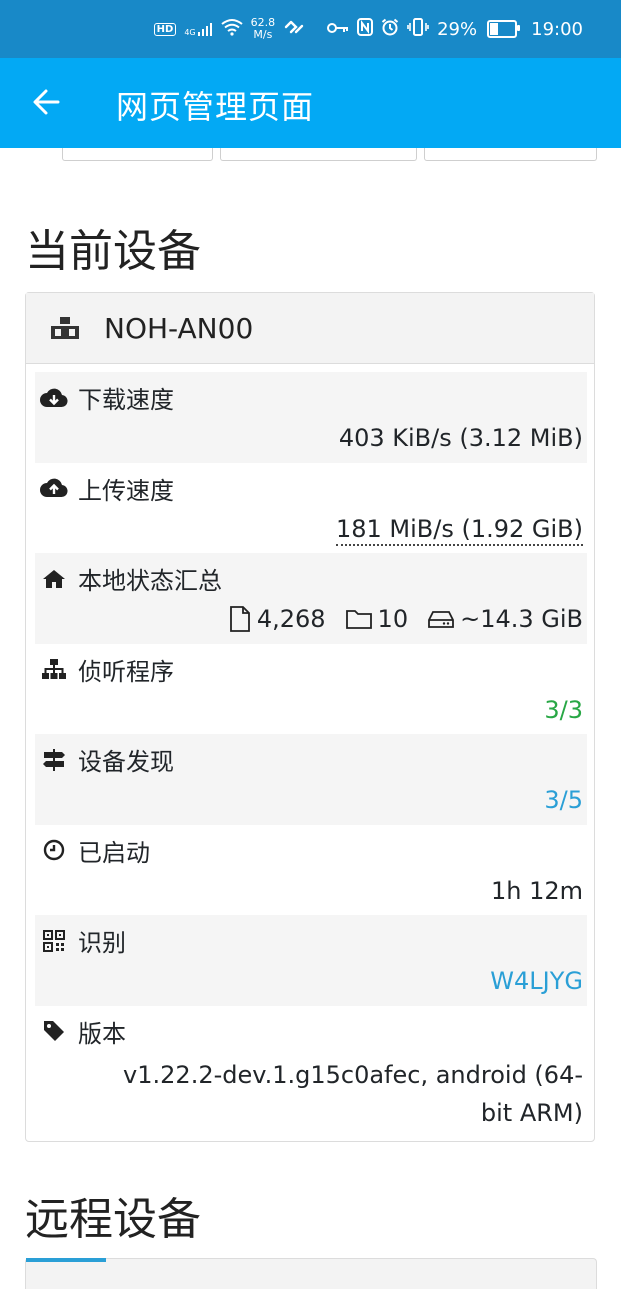 The height and width of the screenshot is (1289, 621). What do you see at coordinates (102, 943) in the screenshot?
I see `identification-label: 识别` at bounding box center [102, 943].